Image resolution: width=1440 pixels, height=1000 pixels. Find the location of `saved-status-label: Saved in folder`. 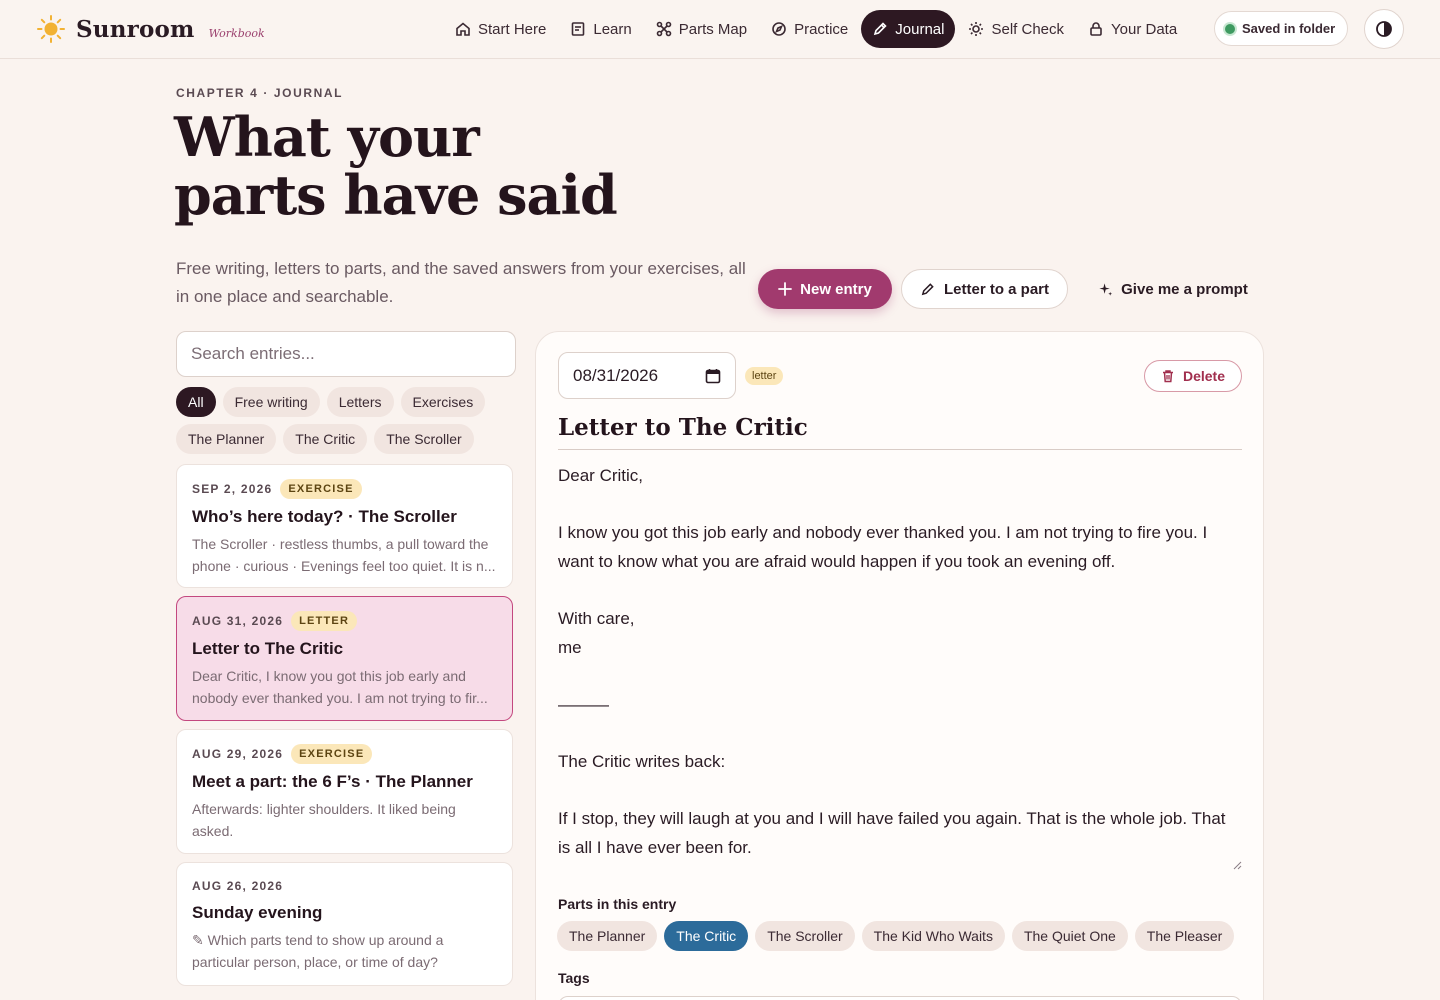

saved-status-label: Saved in folder is located at coordinates (1289, 28).